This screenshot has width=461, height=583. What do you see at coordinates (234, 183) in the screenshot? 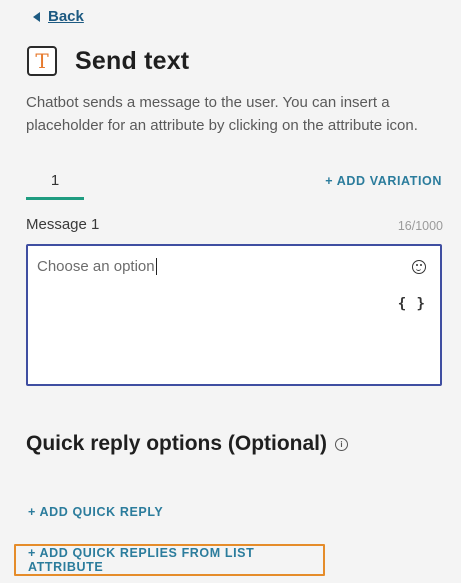
I see `variation-tabs: 1 + ADD VARIATION` at bounding box center [234, 183].